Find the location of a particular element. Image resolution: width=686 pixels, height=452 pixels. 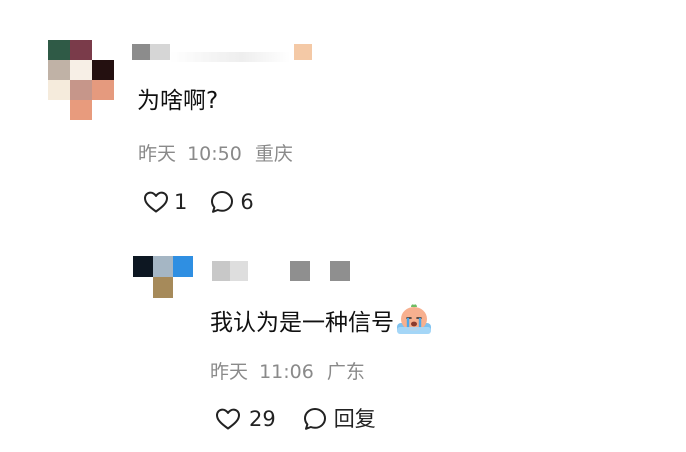

comment-meta: 昨天 10:50 重庆 is located at coordinates (215, 154).